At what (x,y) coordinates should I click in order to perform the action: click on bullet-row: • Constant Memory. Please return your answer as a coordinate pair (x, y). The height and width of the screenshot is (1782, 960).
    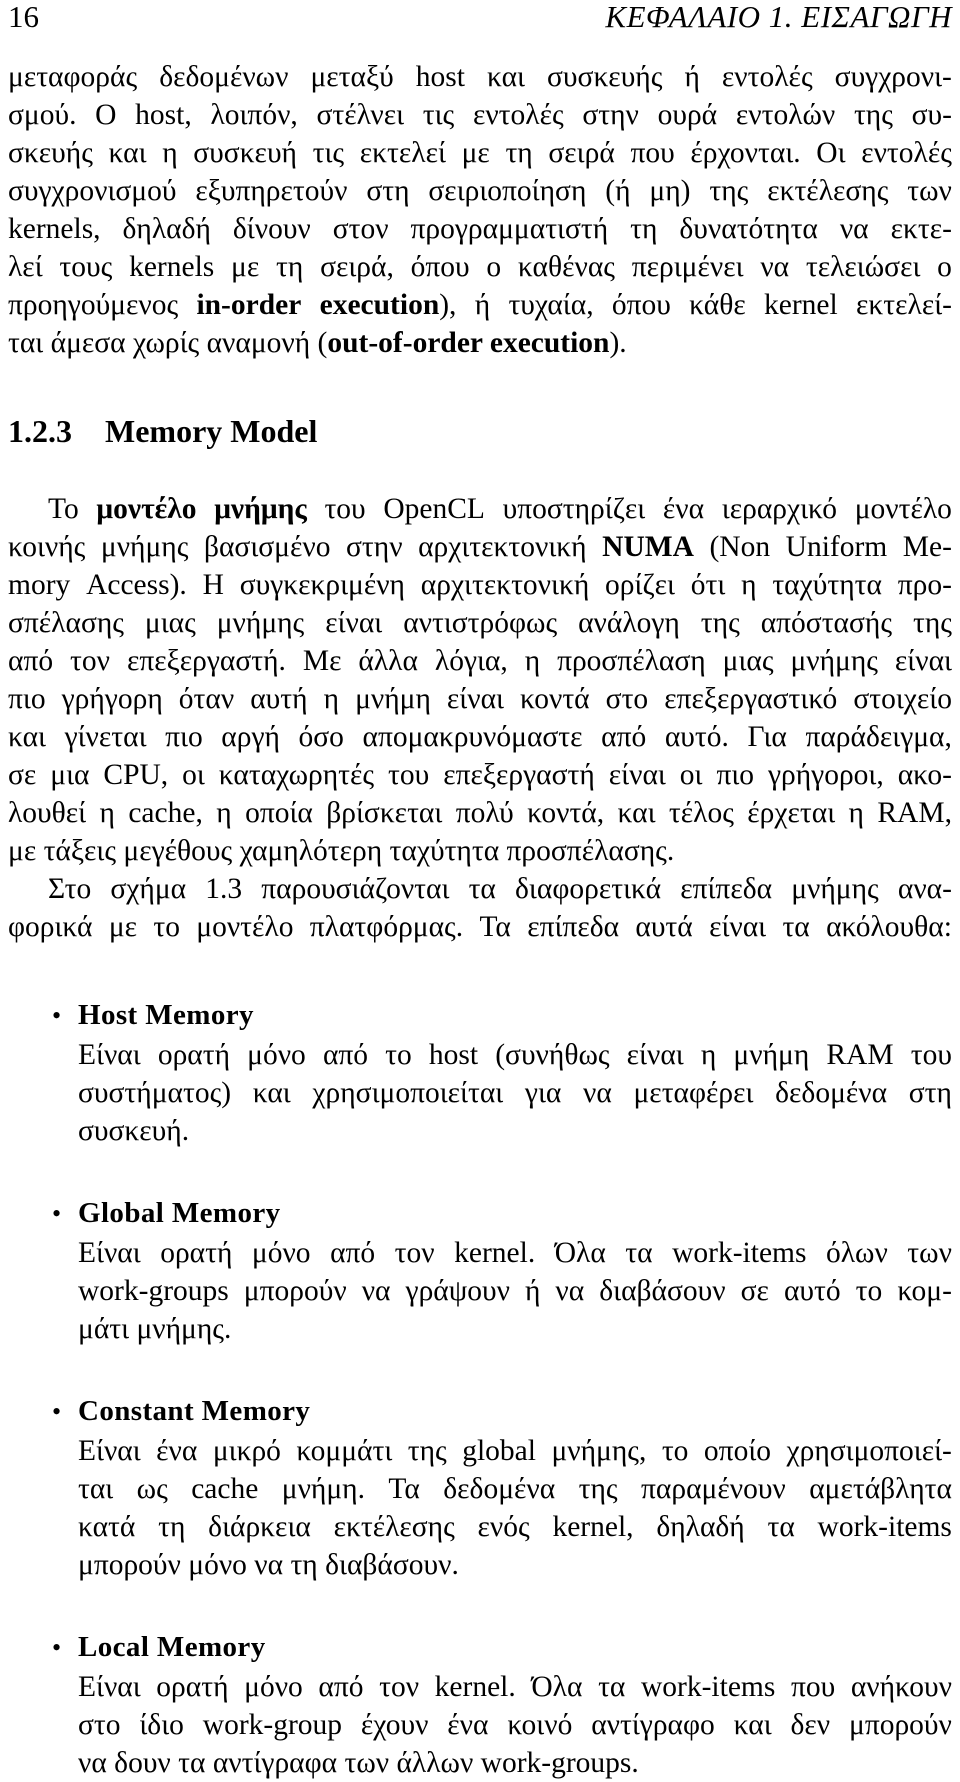
    Looking at the image, I should click on (480, 1412).